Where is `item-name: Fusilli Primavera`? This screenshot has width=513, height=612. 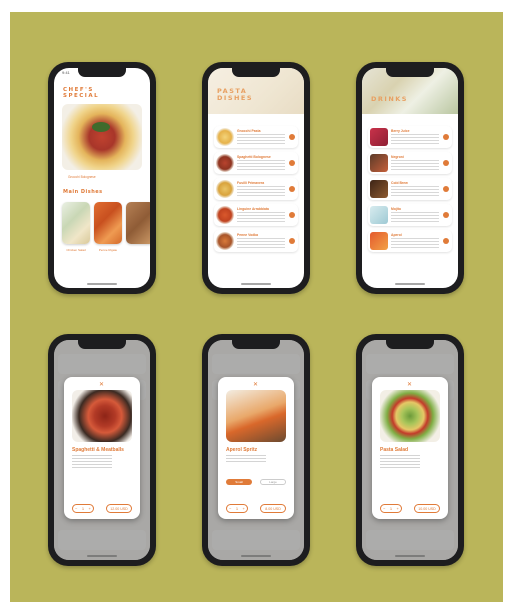 item-name: Fusilli Primavera is located at coordinates (251, 183).